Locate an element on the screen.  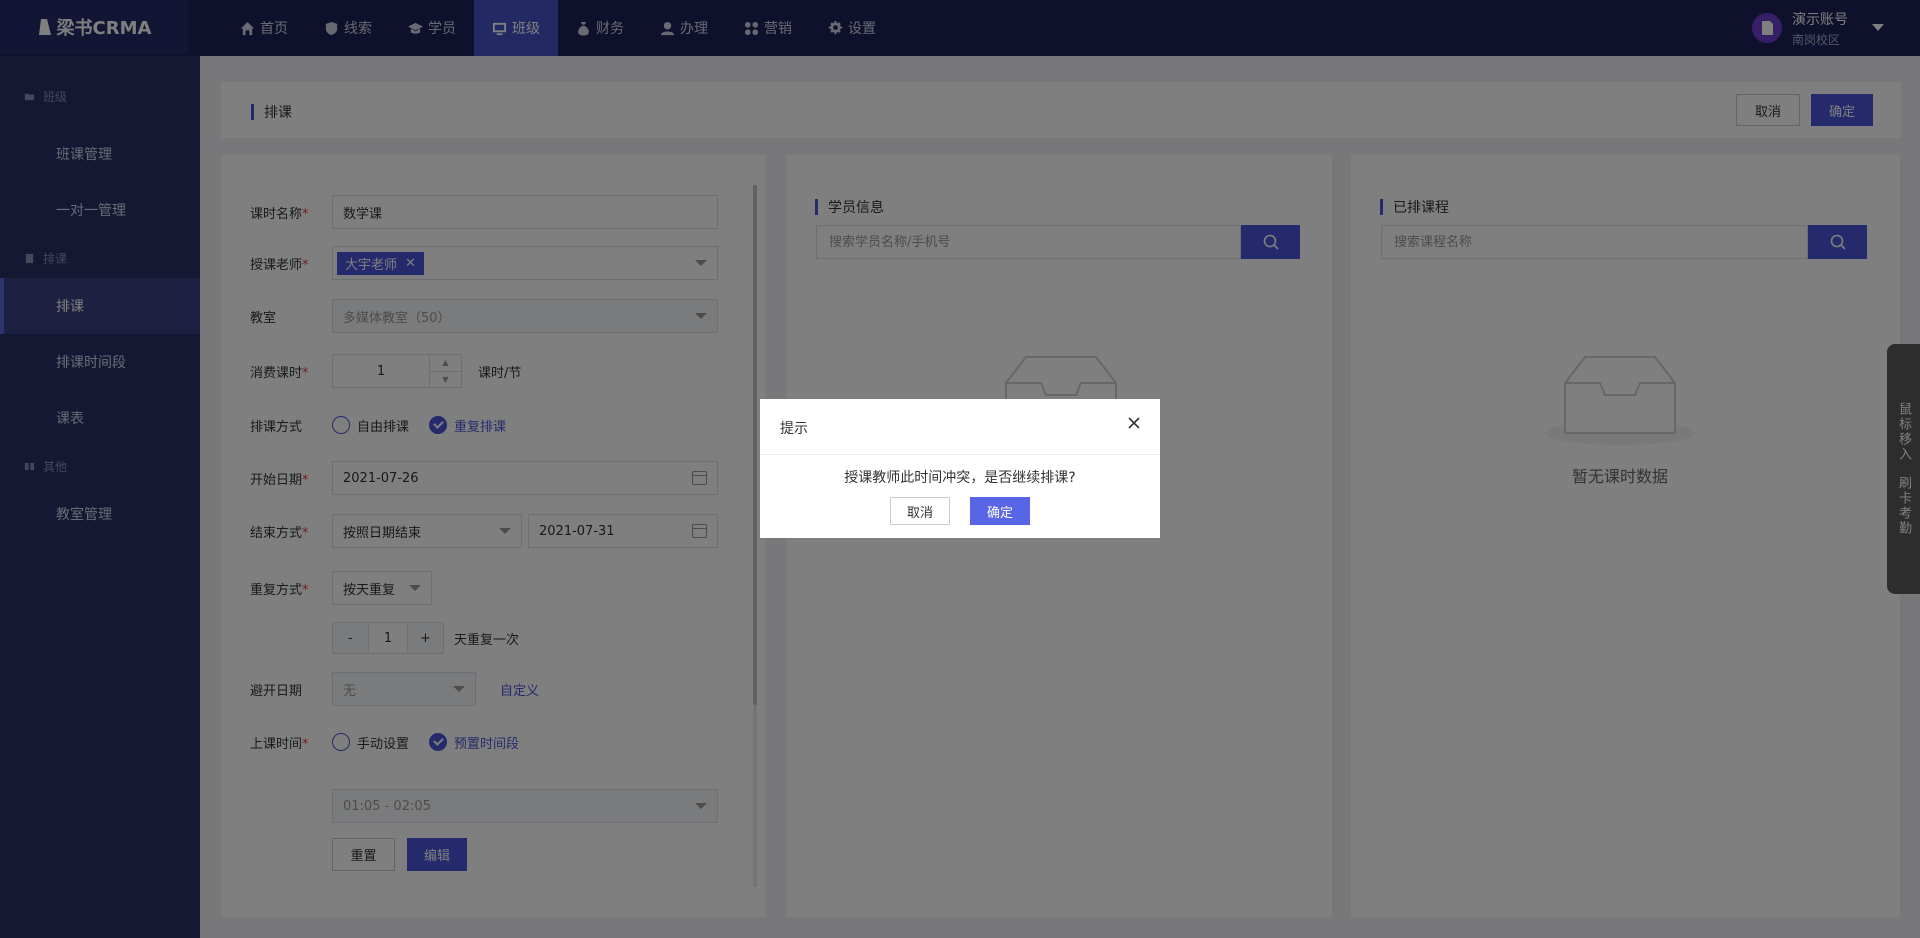
dialog-cancel-button: 取消 is located at coordinates (920, 511).